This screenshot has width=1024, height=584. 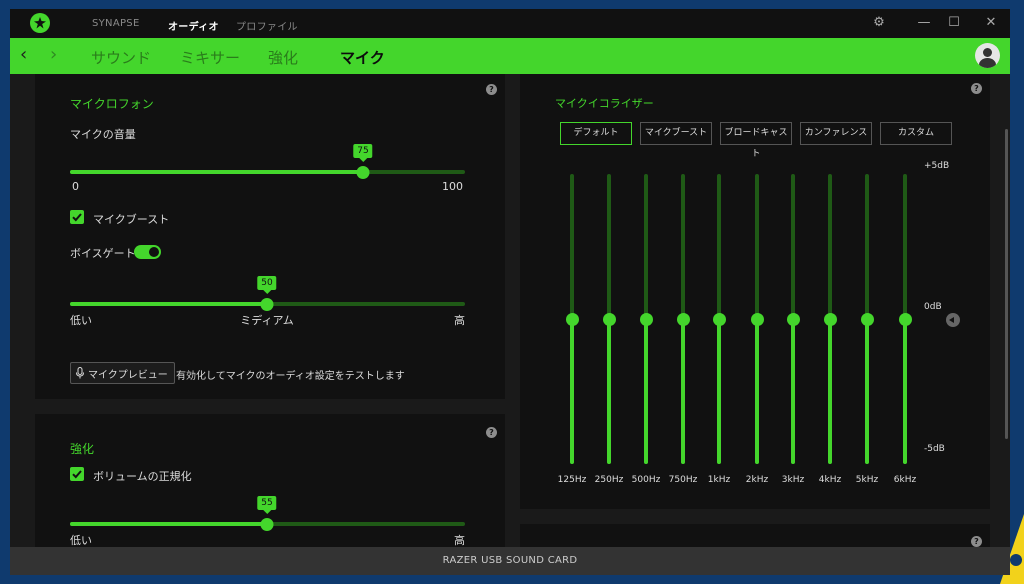 What do you see at coordinates (267, 304) in the screenshot?
I see `voice-gate-handle` at bounding box center [267, 304].